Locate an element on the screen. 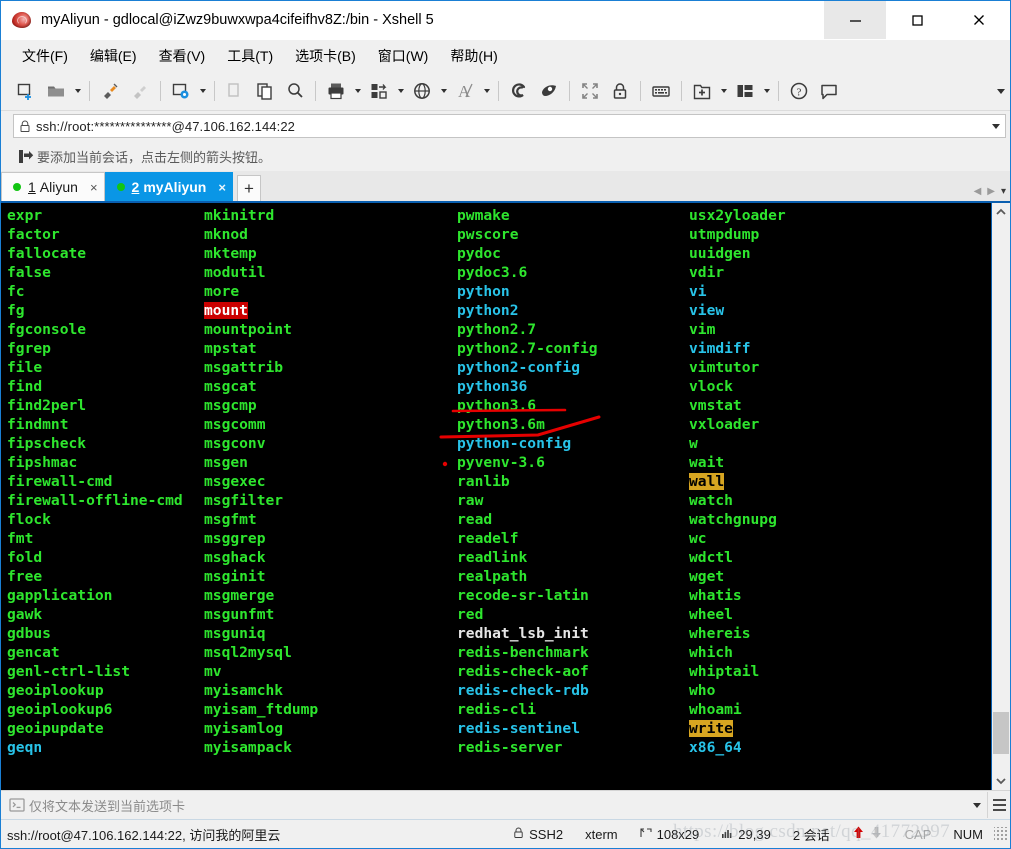 This screenshot has width=1011, height=849. address-dropdown-icon is located at coordinates (996, 126).